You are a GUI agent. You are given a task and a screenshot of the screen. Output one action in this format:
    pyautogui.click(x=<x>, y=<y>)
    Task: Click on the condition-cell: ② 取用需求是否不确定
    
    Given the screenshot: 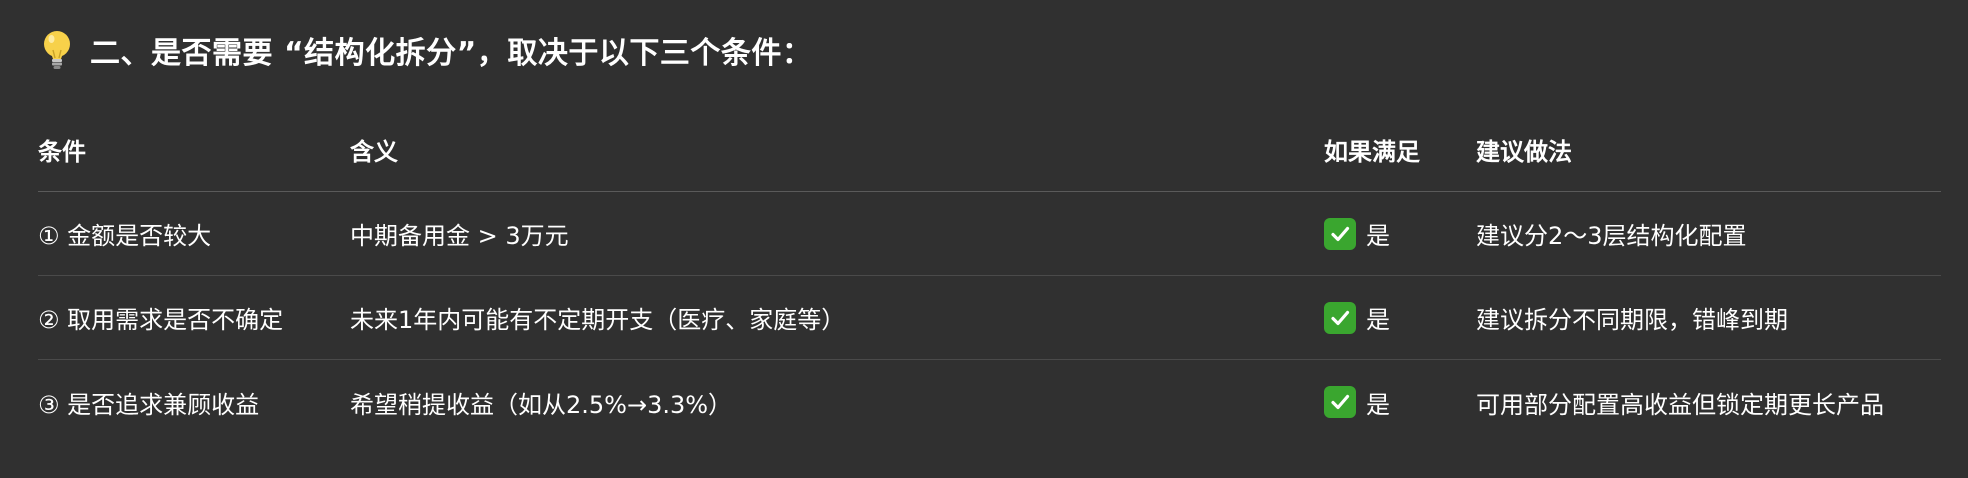 What is the action you would take?
    pyautogui.click(x=161, y=320)
    